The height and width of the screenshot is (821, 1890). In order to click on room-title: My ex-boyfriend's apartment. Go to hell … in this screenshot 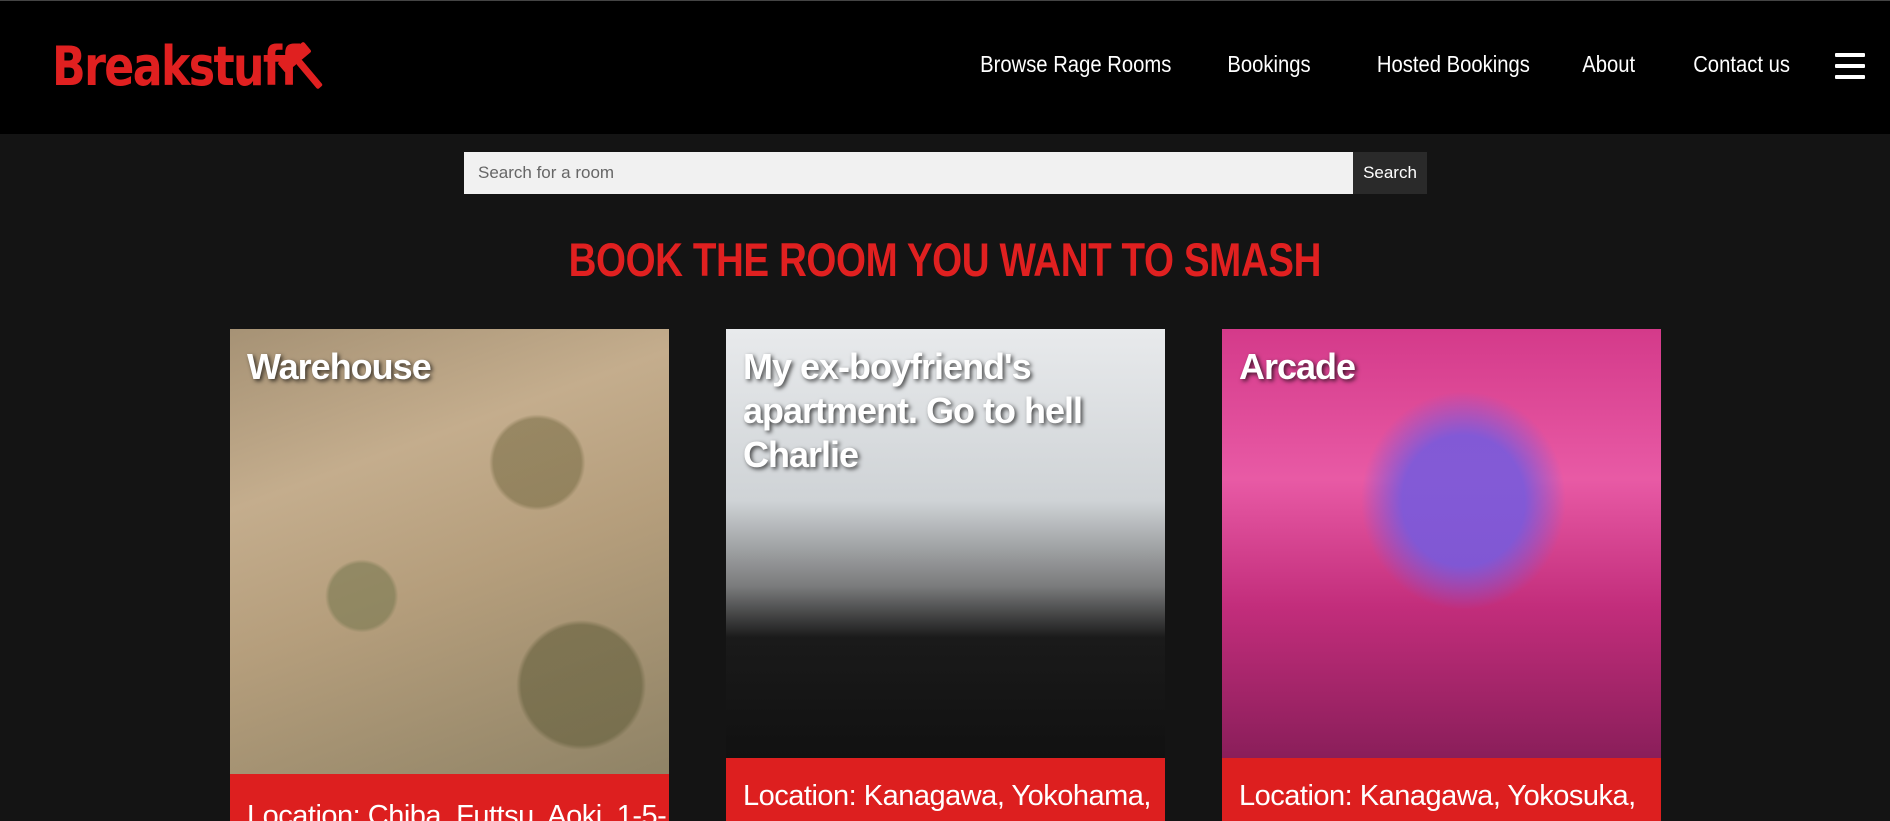, I will do `click(913, 410)`.